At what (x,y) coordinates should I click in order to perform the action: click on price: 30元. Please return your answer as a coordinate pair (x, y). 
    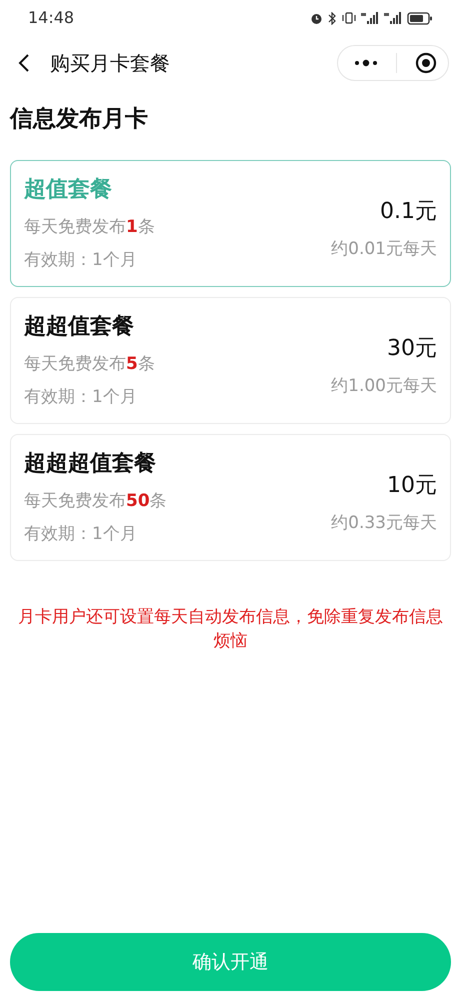
    Looking at the image, I should click on (412, 349).